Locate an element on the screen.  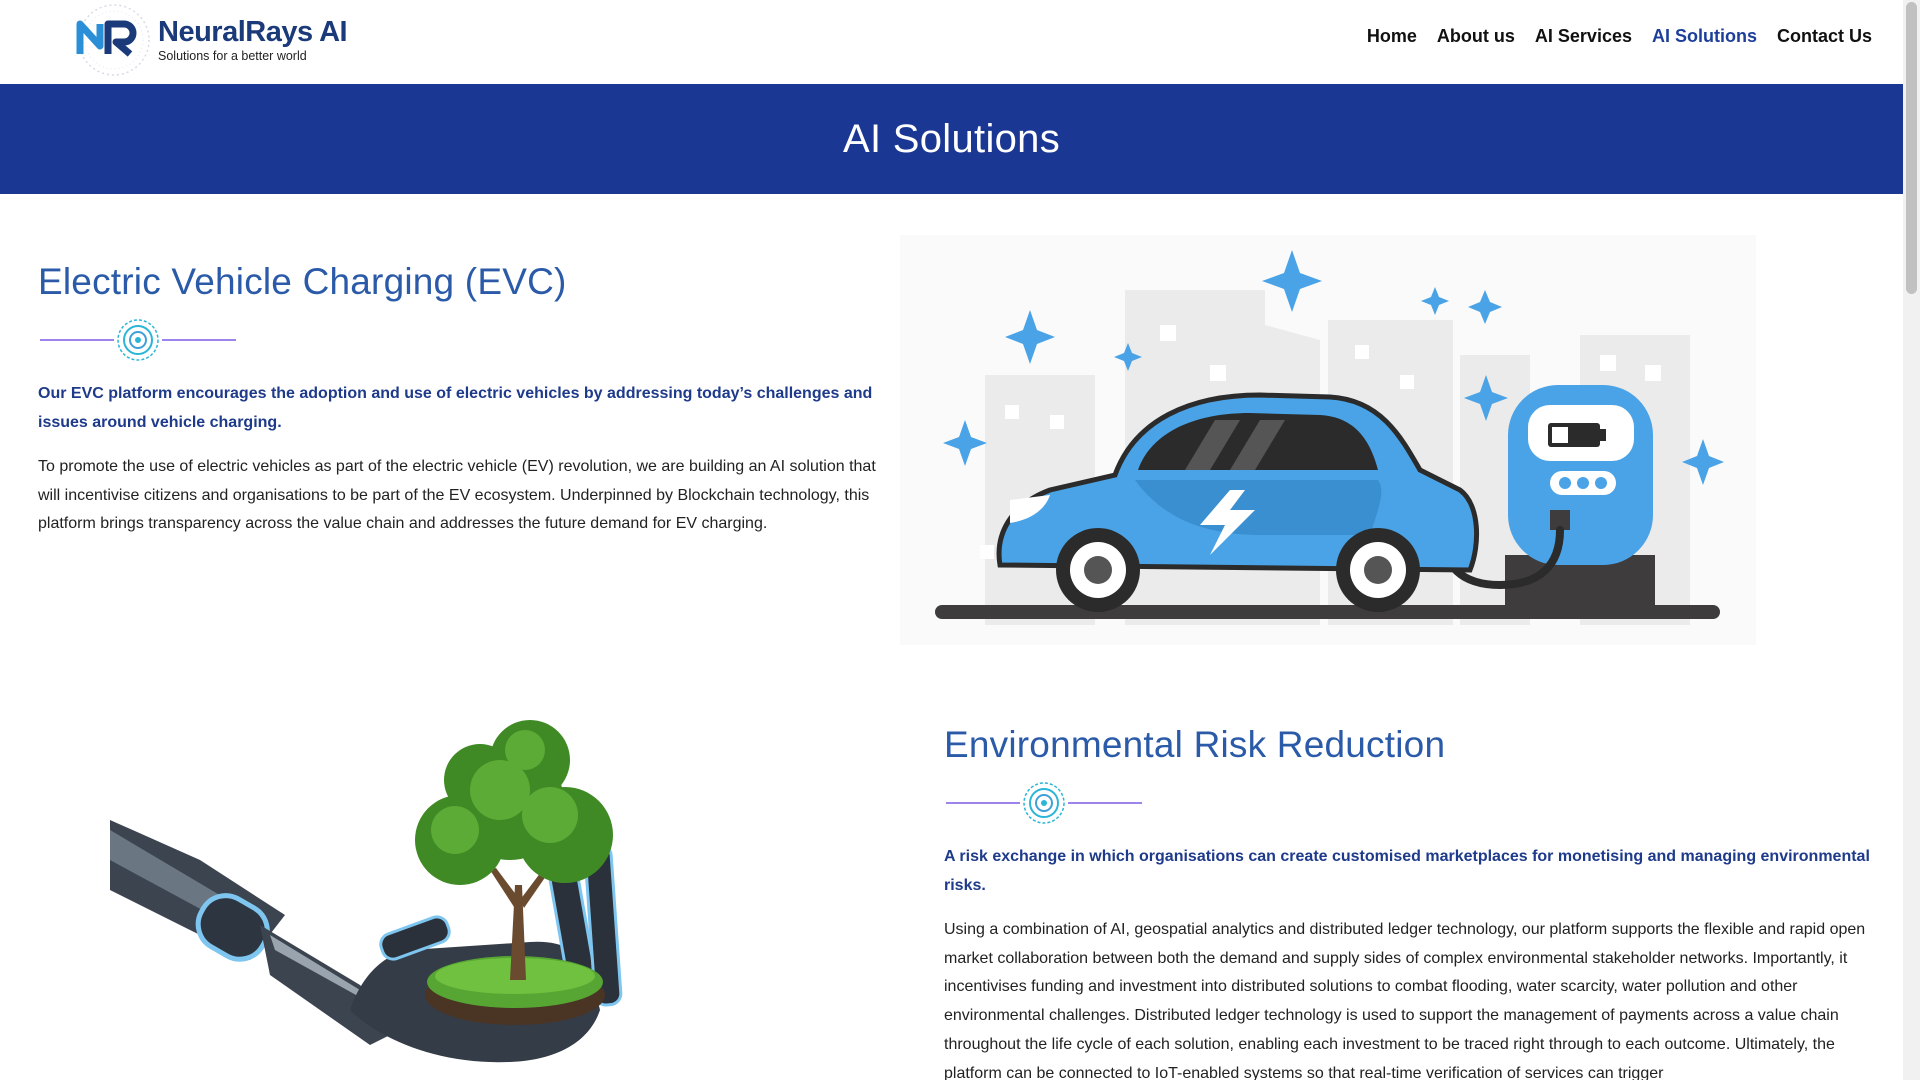
robot-hand-tree-illustration is located at coordinates (405, 895).